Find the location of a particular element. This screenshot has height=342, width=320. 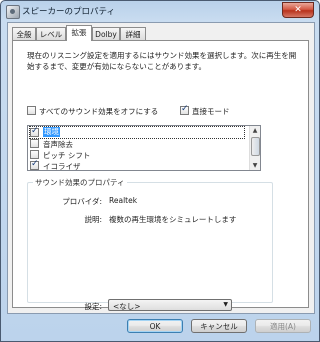

speaker-icon is located at coordinates (13, 12).